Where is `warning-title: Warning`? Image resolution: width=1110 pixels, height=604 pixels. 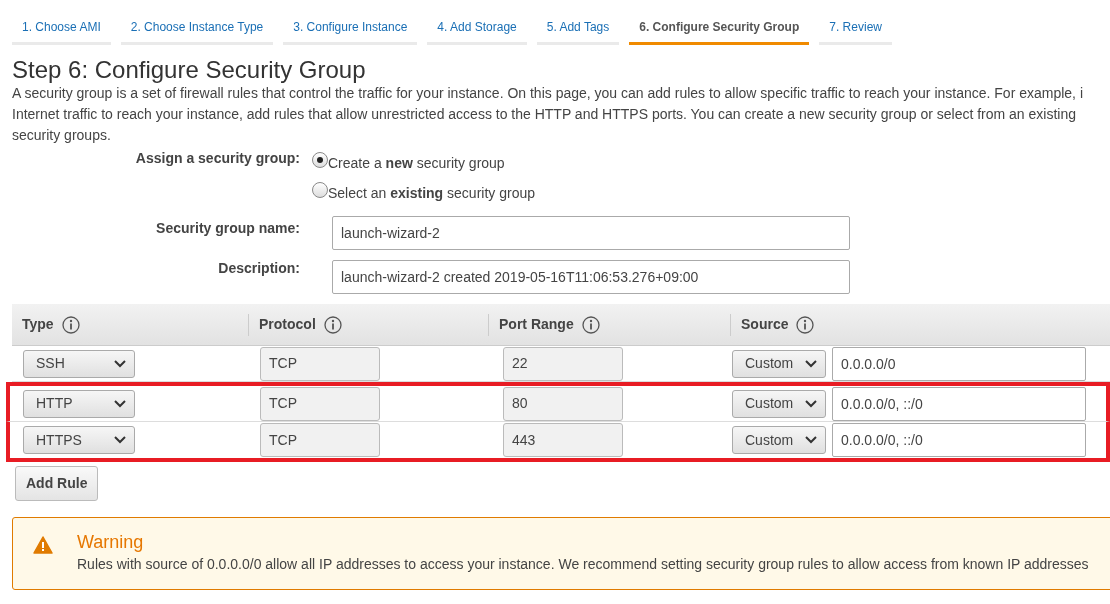 warning-title: Warning is located at coordinates (111, 543).